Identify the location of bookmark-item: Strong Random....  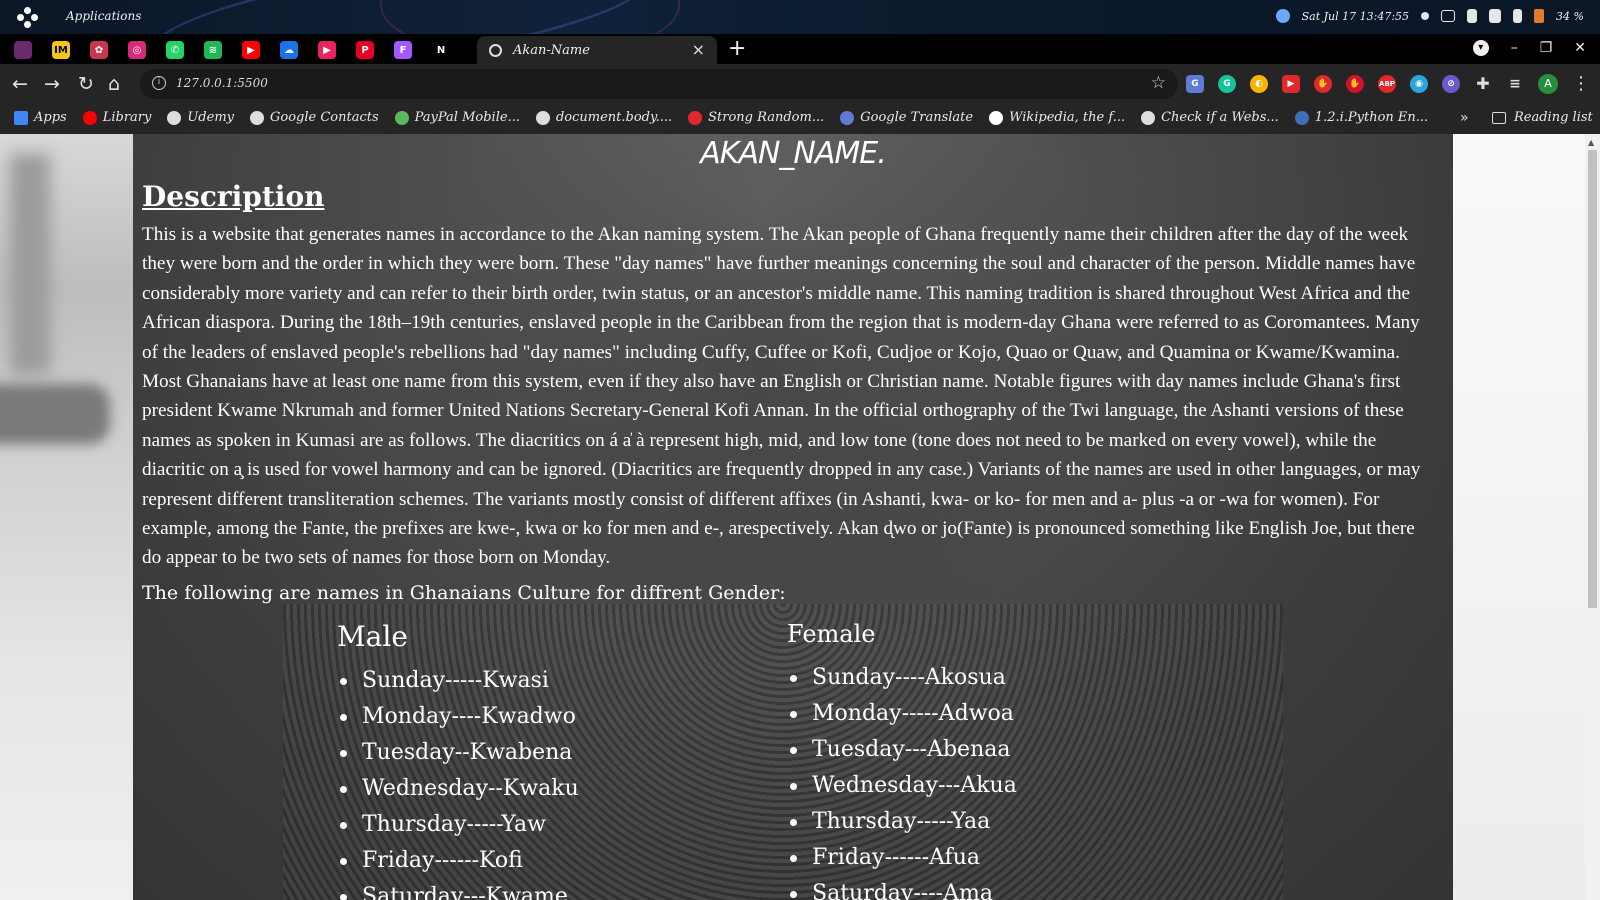
(756, 117).